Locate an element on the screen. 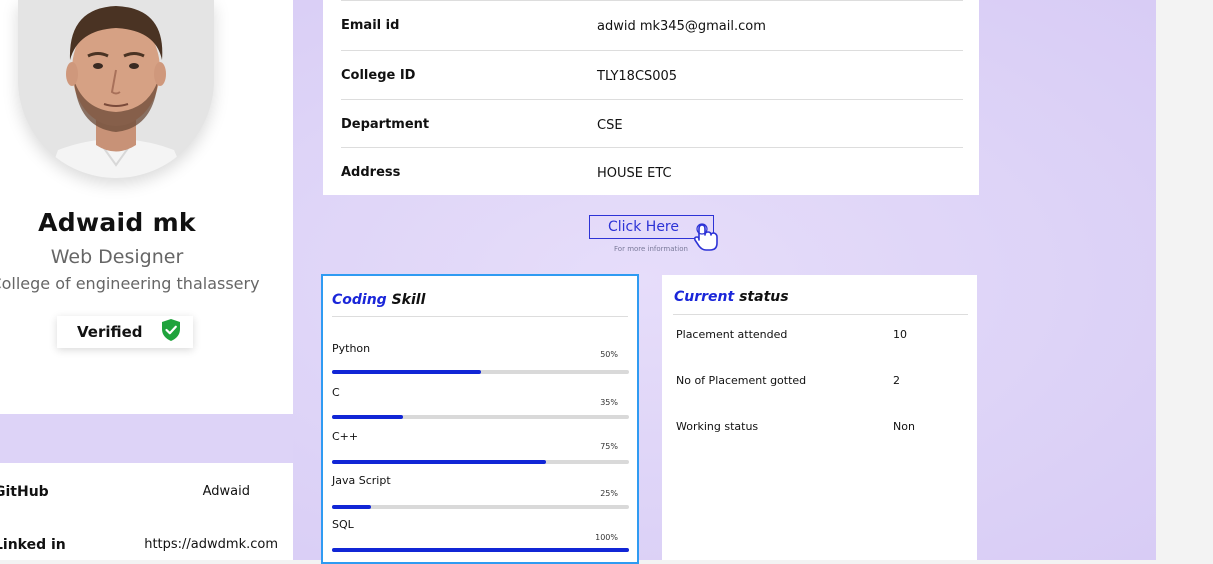 This screenshot has height=564, width=1213. skill-name: SQL is located at coordinates (343, 524).